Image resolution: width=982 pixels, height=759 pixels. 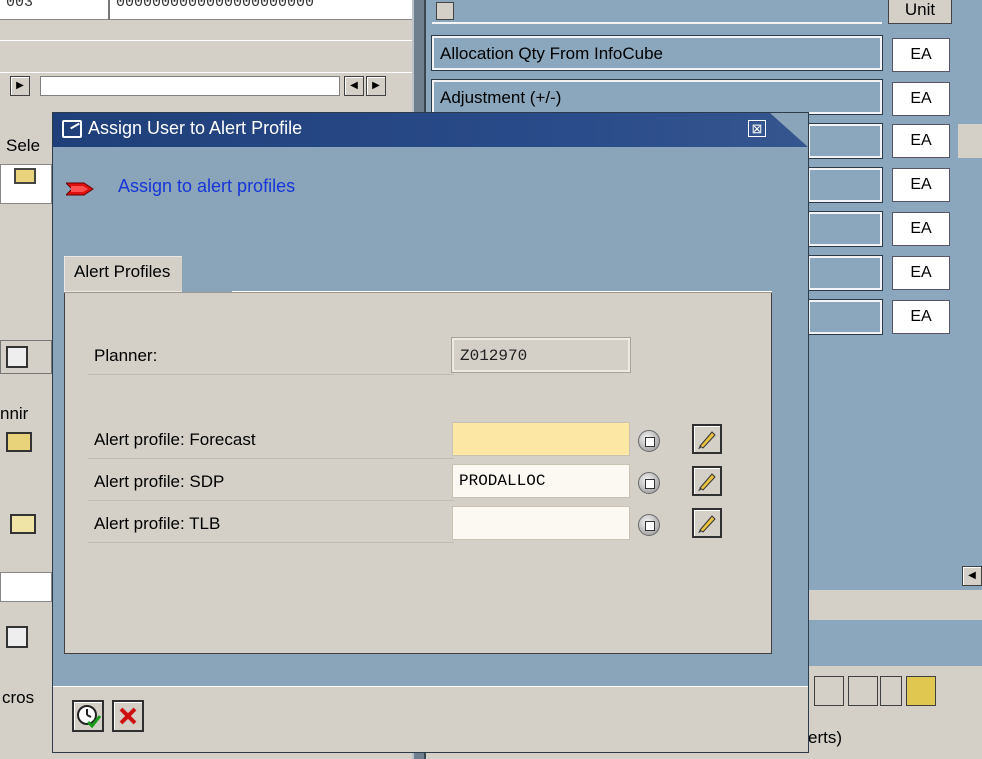 I want to click on sdp-profile-input: PRODALLOC, so click(x=541, y=481).